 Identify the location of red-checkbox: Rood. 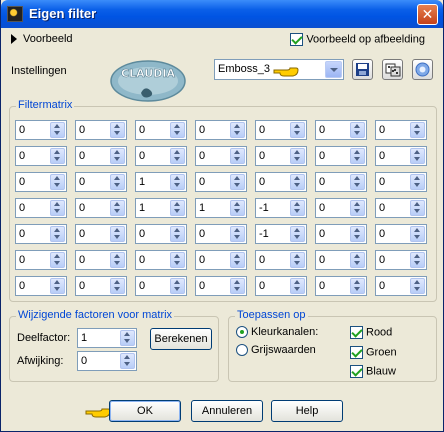
(371, 332).